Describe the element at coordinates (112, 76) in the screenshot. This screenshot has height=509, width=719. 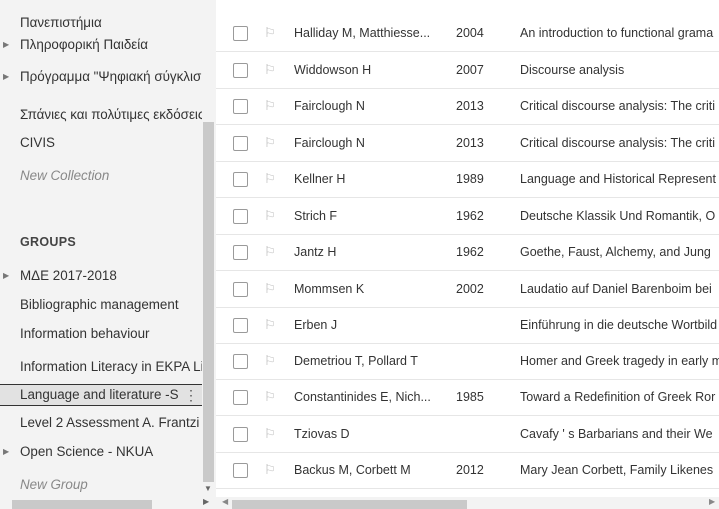
I see `sidebar-item-label: Πρόγραμμα "Ψηφιακή σύγκλιση` at that location.